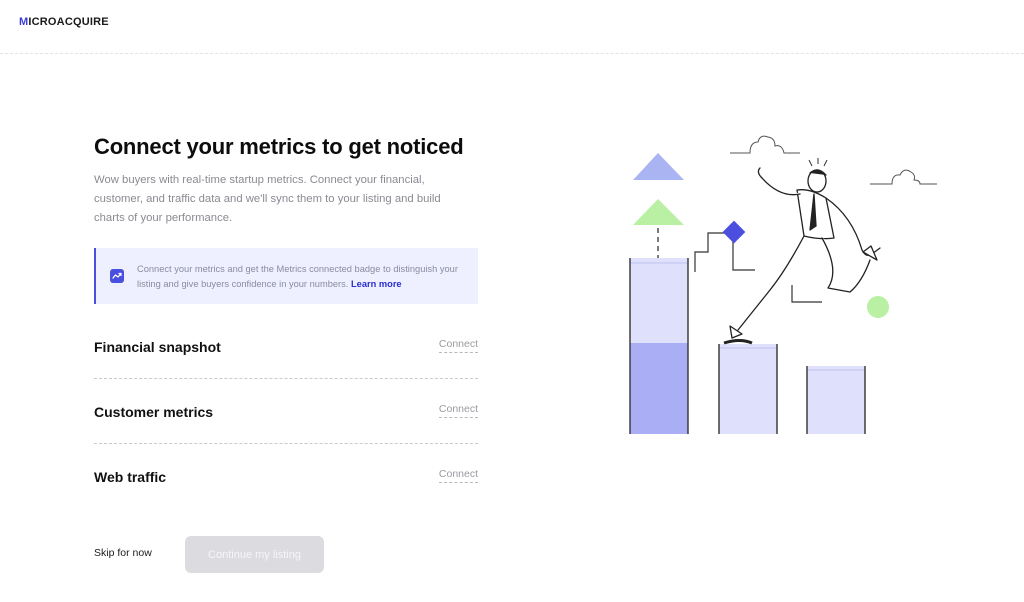  I want to click on metric-label: Financial snapshot, so click(157, 347).